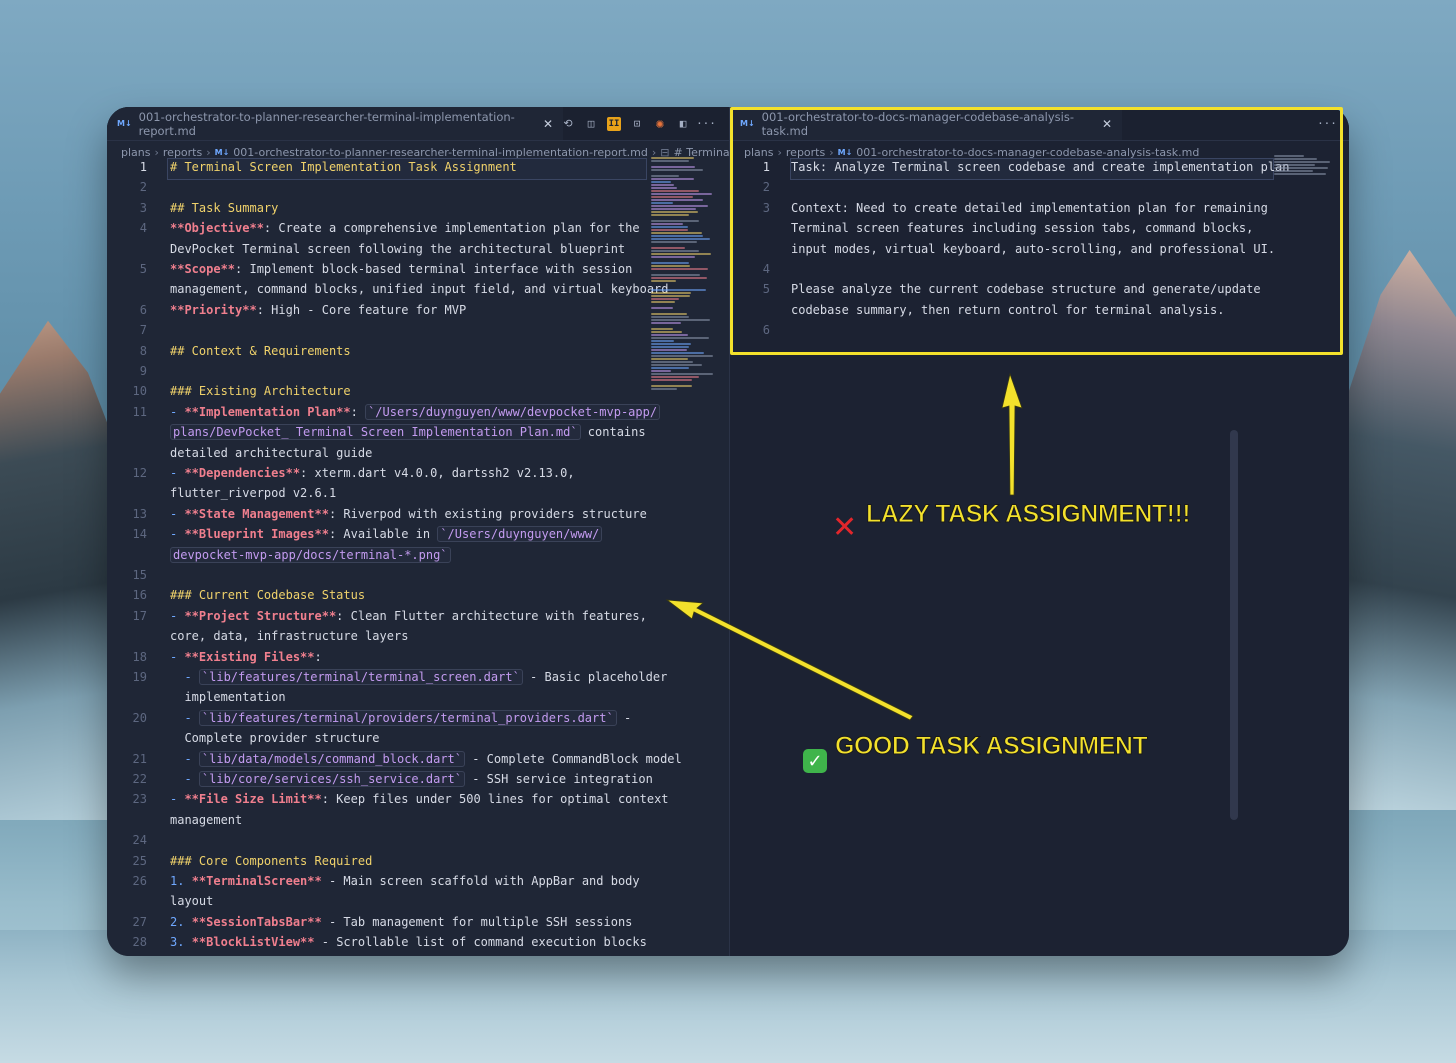  What do you see at coordinates (310, 554) in the screenshot?
I see `code-token: devpocket-mvp-app/docs/terminal-*.png`` at bounding box center [310, 554].